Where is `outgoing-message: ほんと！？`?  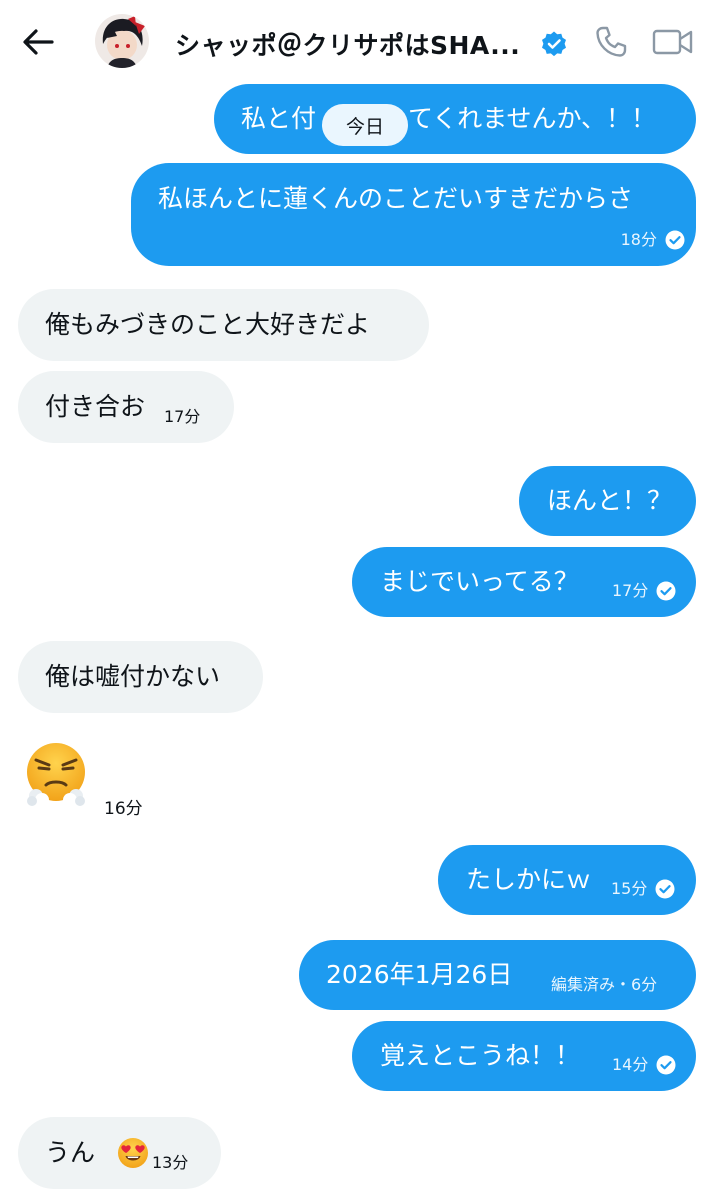
outgoing-message: ほんと！？ is located at coordinates (607, 501).